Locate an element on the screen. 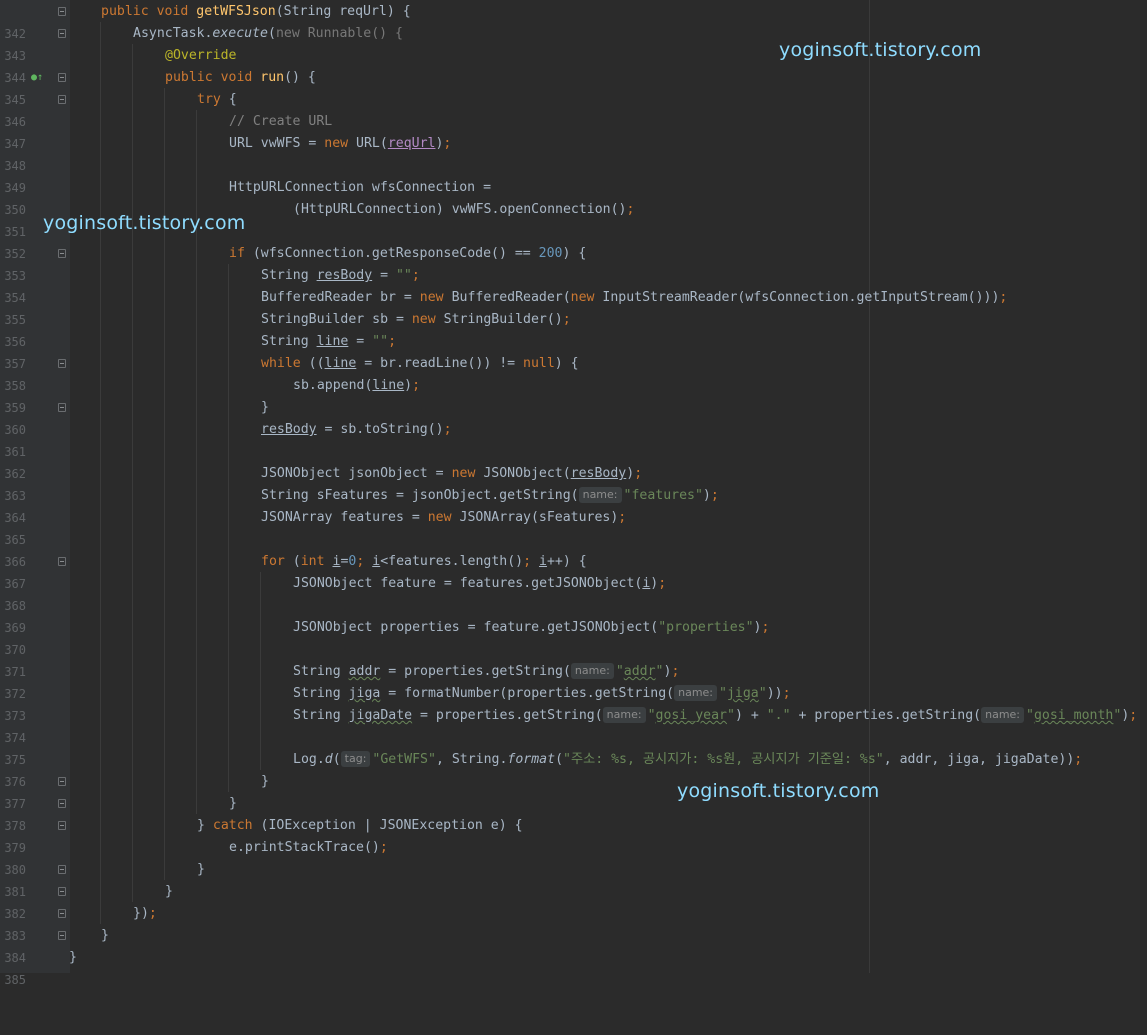 The image size is (1147, 1035). token: } is located at coordinates (233, 803).